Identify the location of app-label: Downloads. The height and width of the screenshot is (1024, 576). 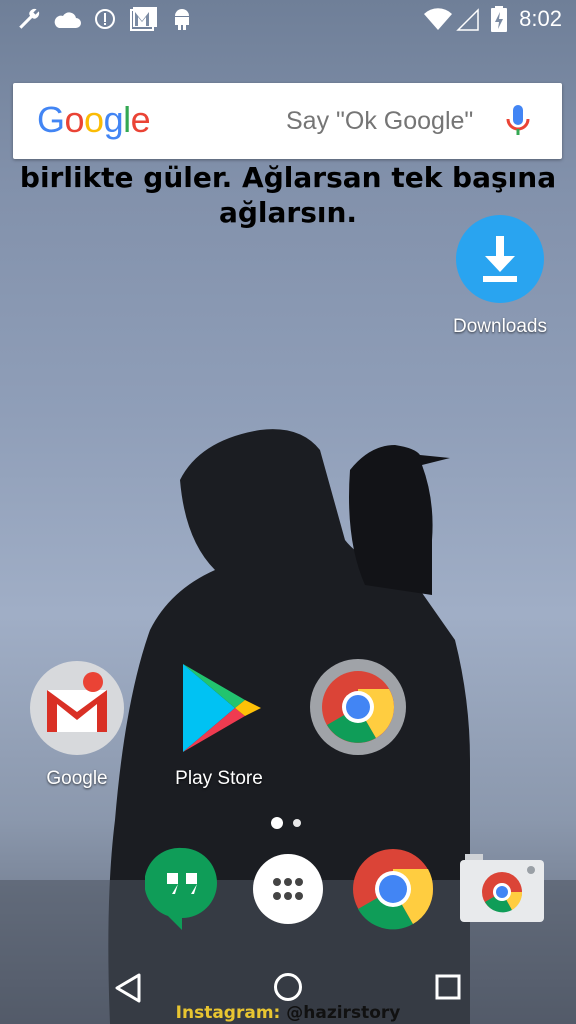
(500, 326).